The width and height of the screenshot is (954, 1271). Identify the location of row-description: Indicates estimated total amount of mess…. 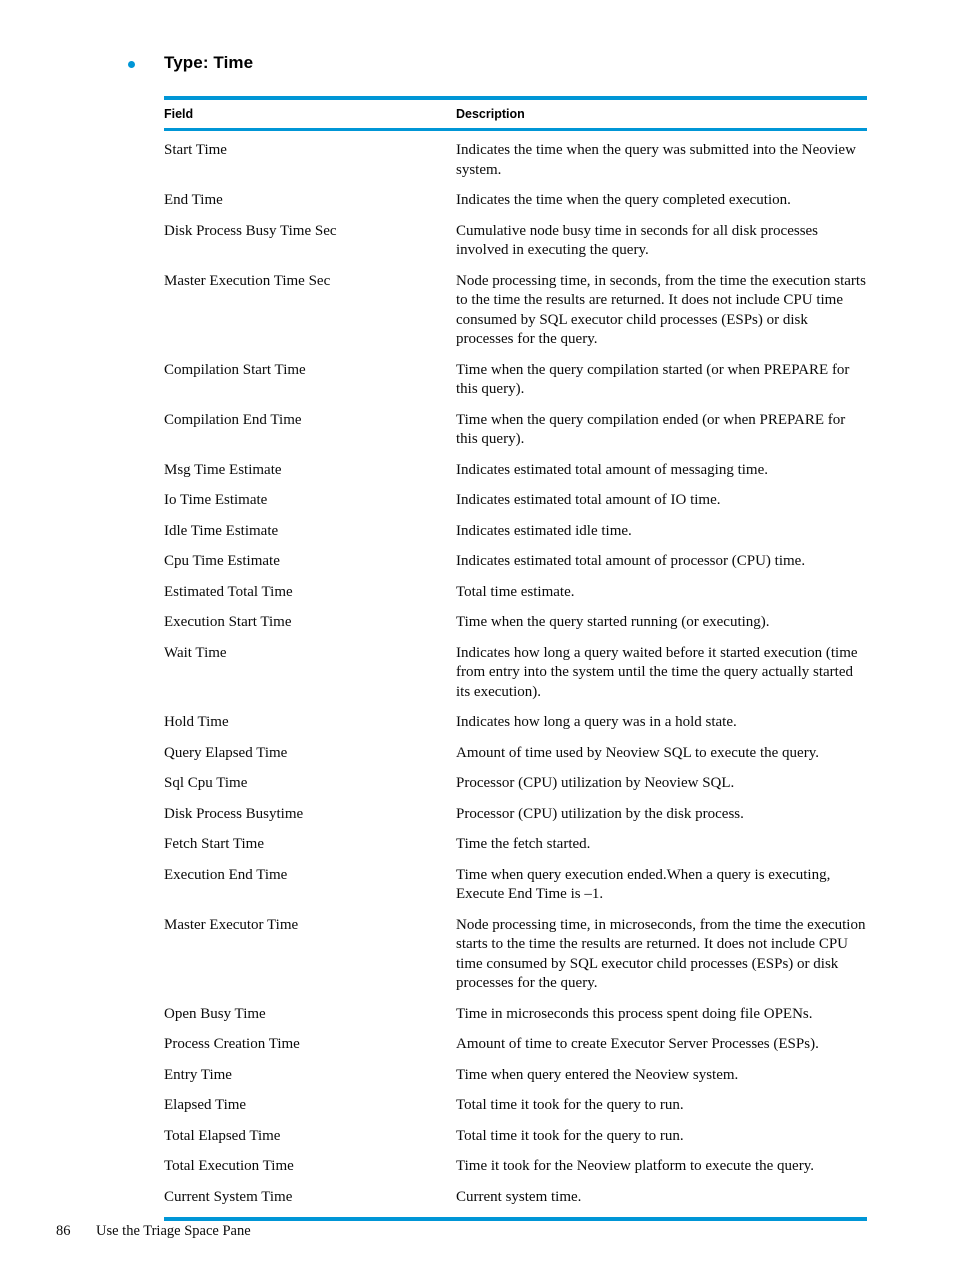
(612, 469).